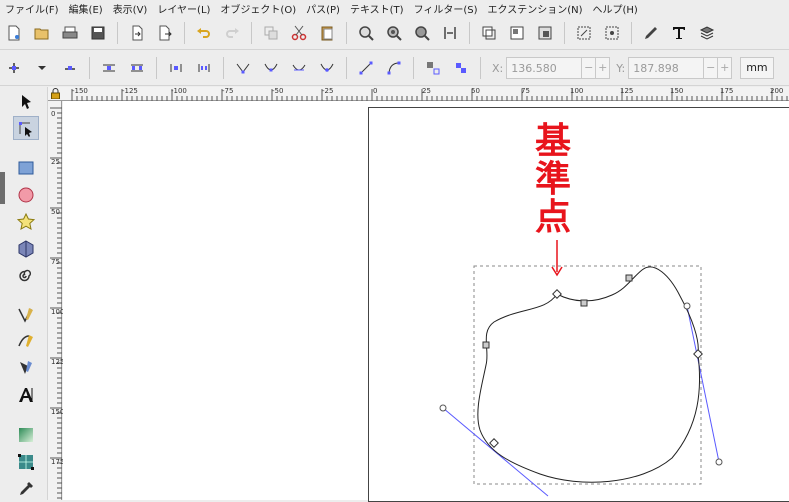 The image size is (789, 502). I want to click on zoom-page-icon, so click(422, 33).